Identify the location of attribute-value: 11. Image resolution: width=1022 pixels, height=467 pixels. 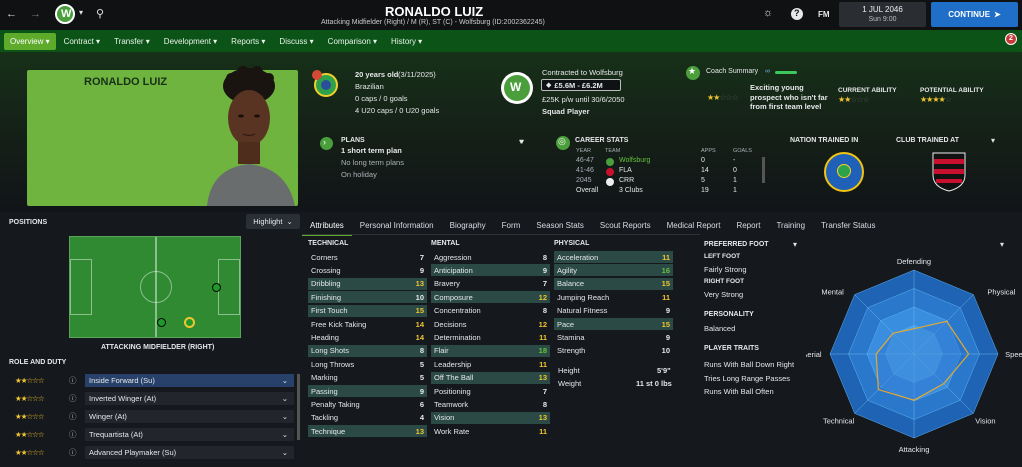
(666, 297).